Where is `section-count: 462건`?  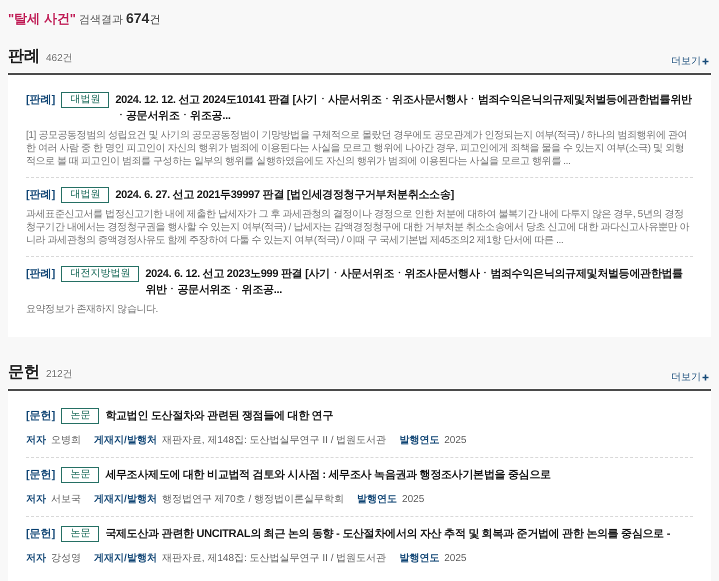
section-count: 462건 is located at coordinates (59, 59).